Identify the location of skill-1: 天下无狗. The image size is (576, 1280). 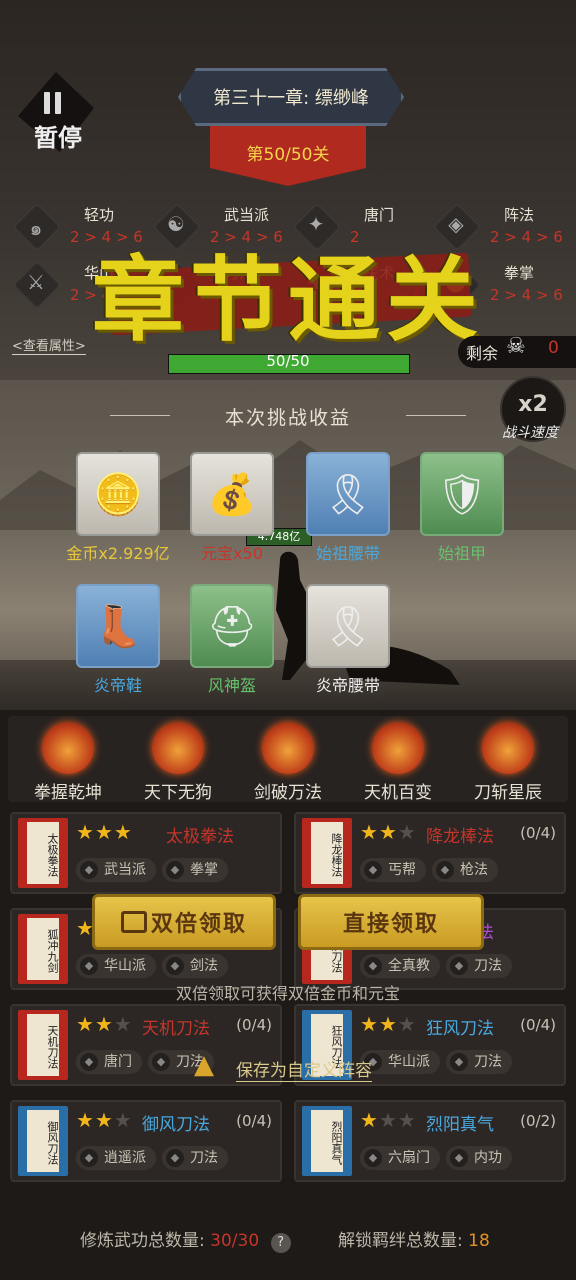
(178, 762).